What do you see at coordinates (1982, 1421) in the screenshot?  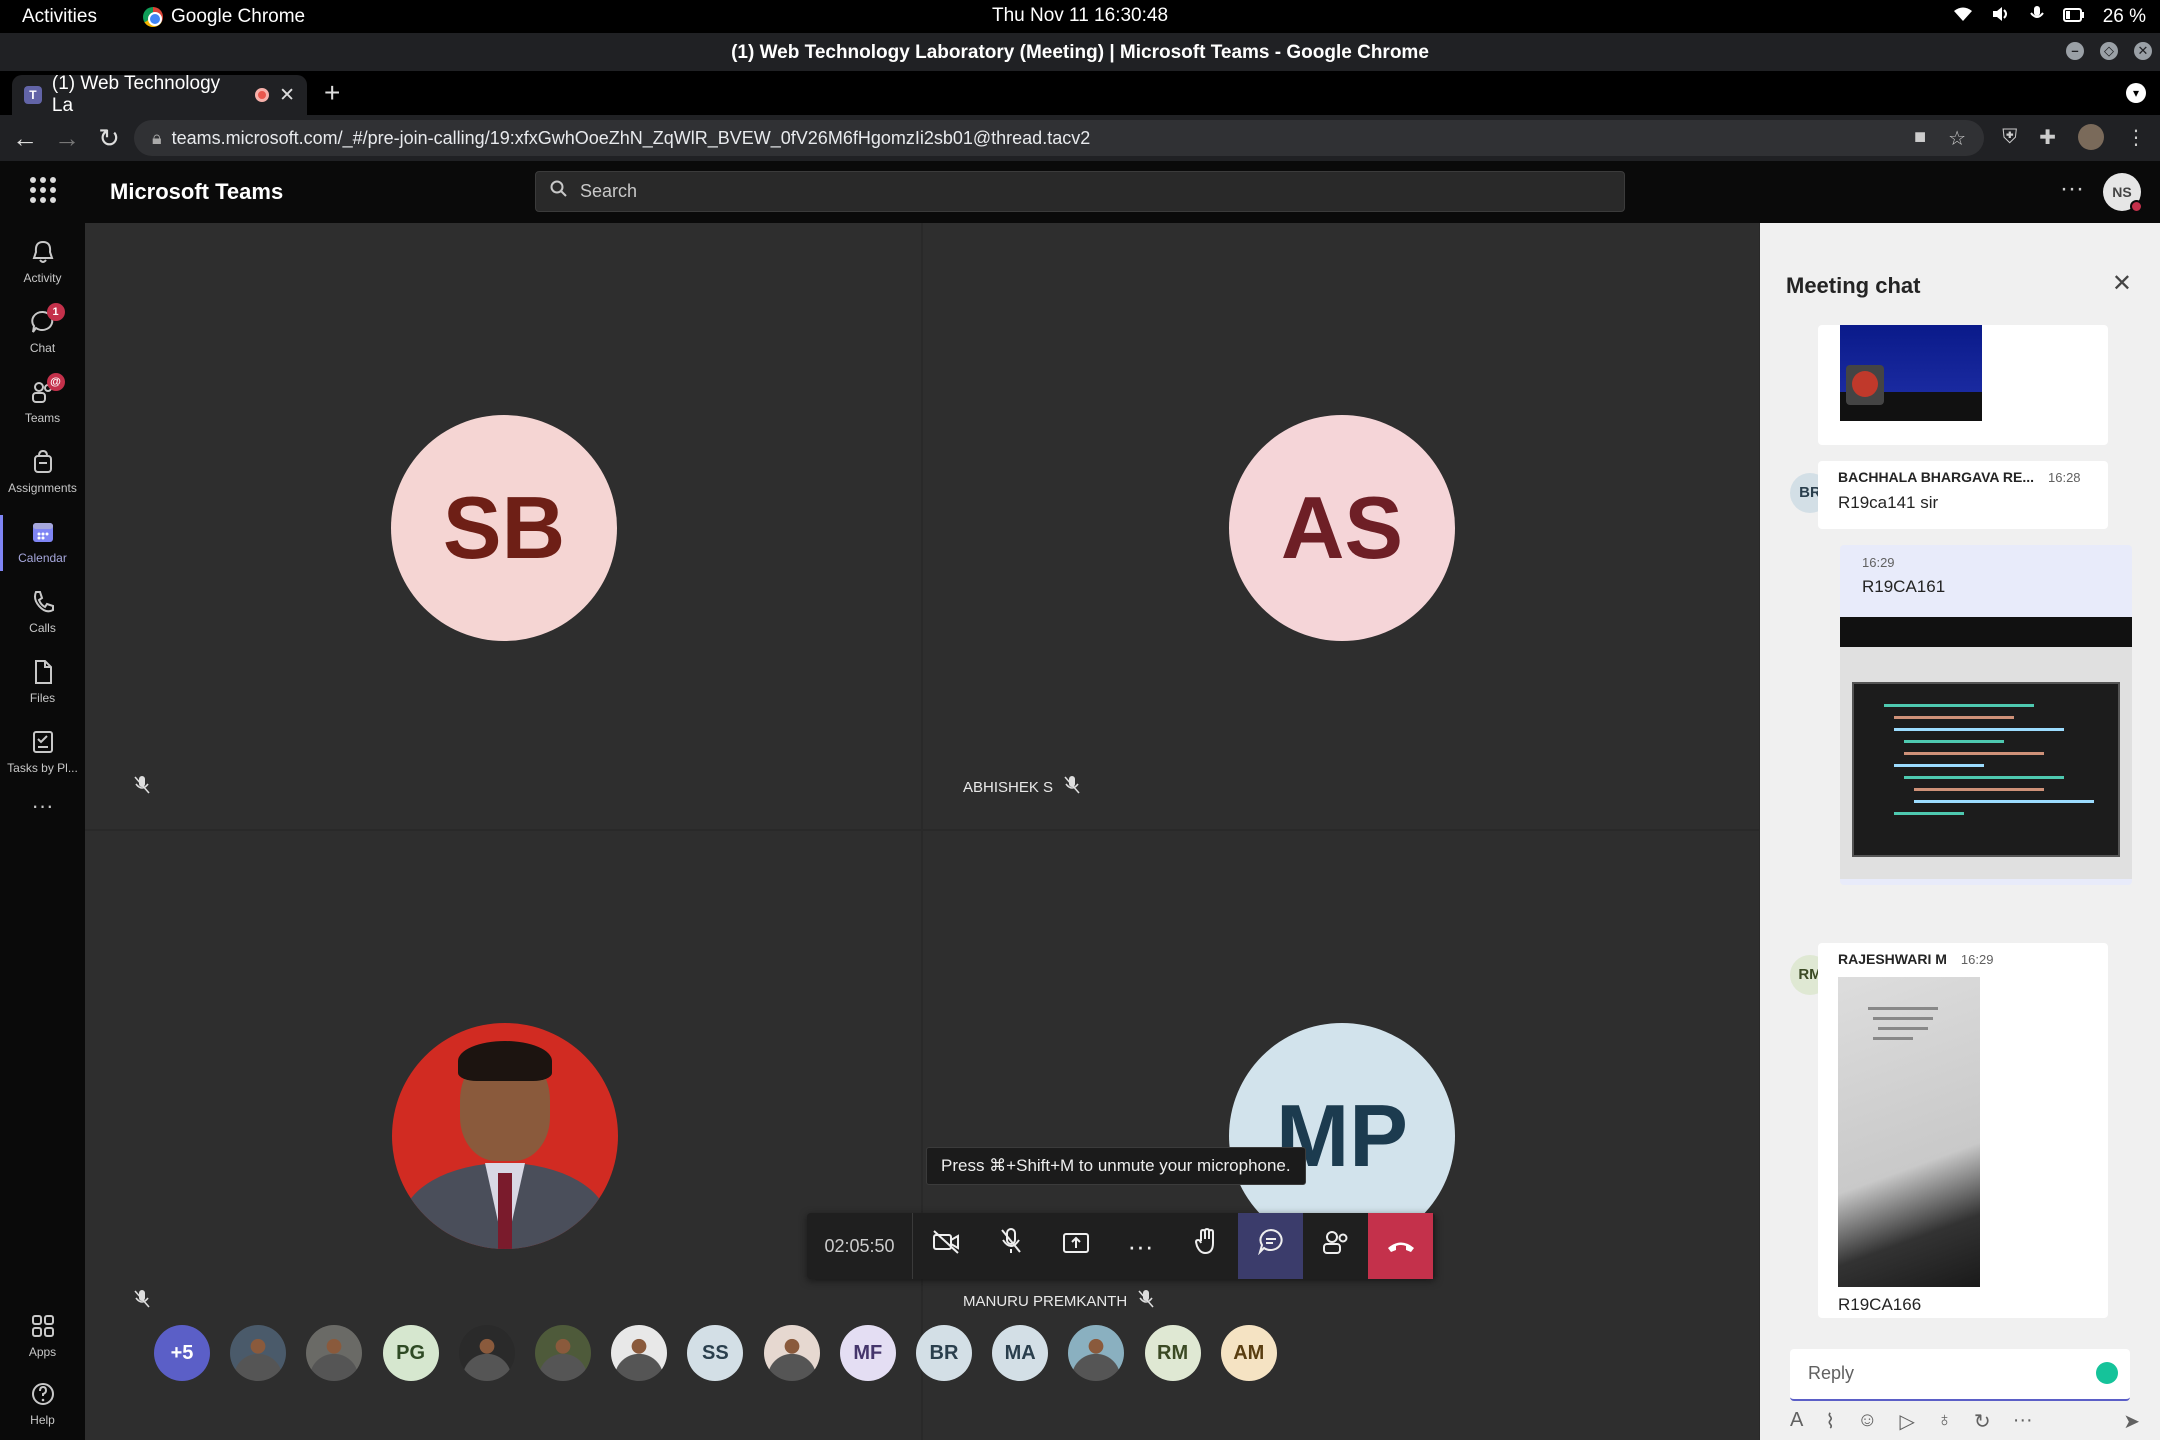 I see `loop-icon: ↻` at bounding box center [1982, 1421].